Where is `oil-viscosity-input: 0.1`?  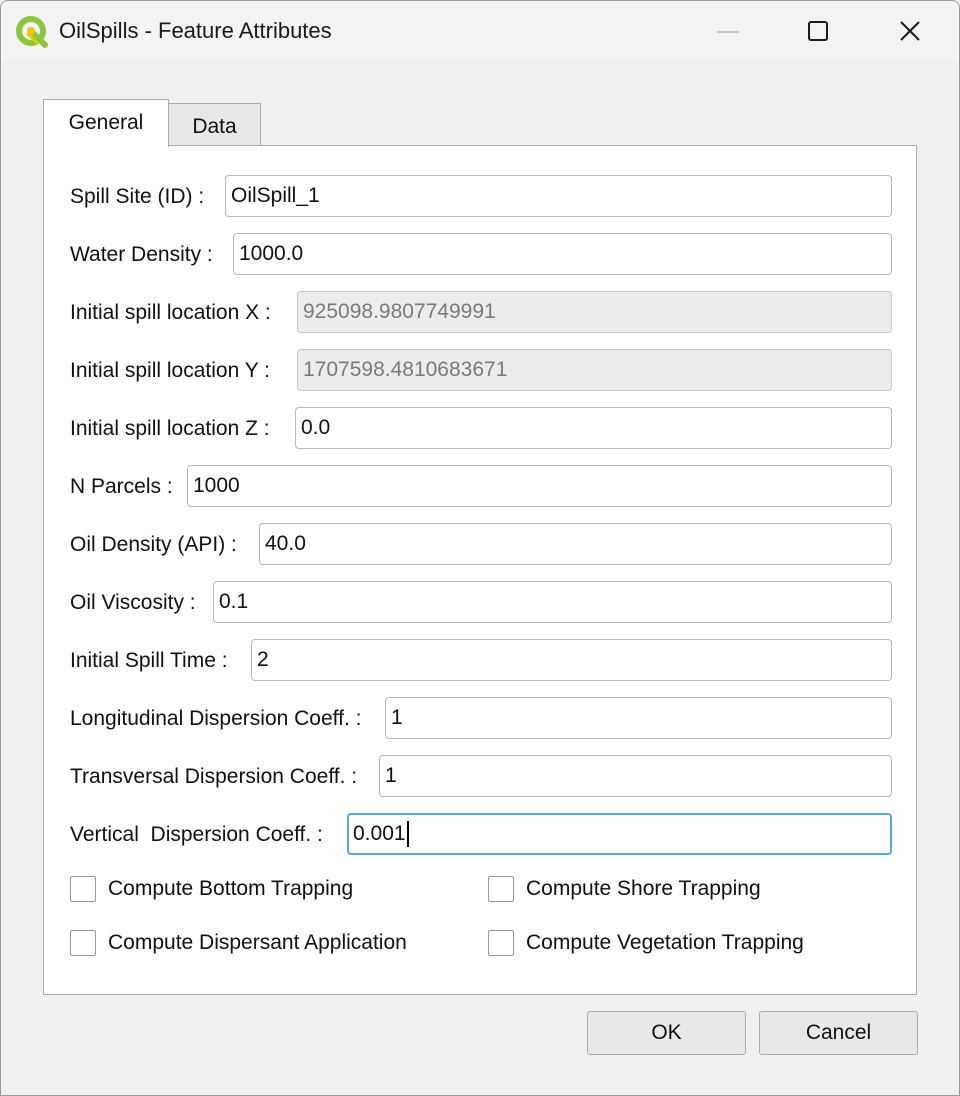
oil-viscosity-input: 0.1 is located at coordinates (552, 602).